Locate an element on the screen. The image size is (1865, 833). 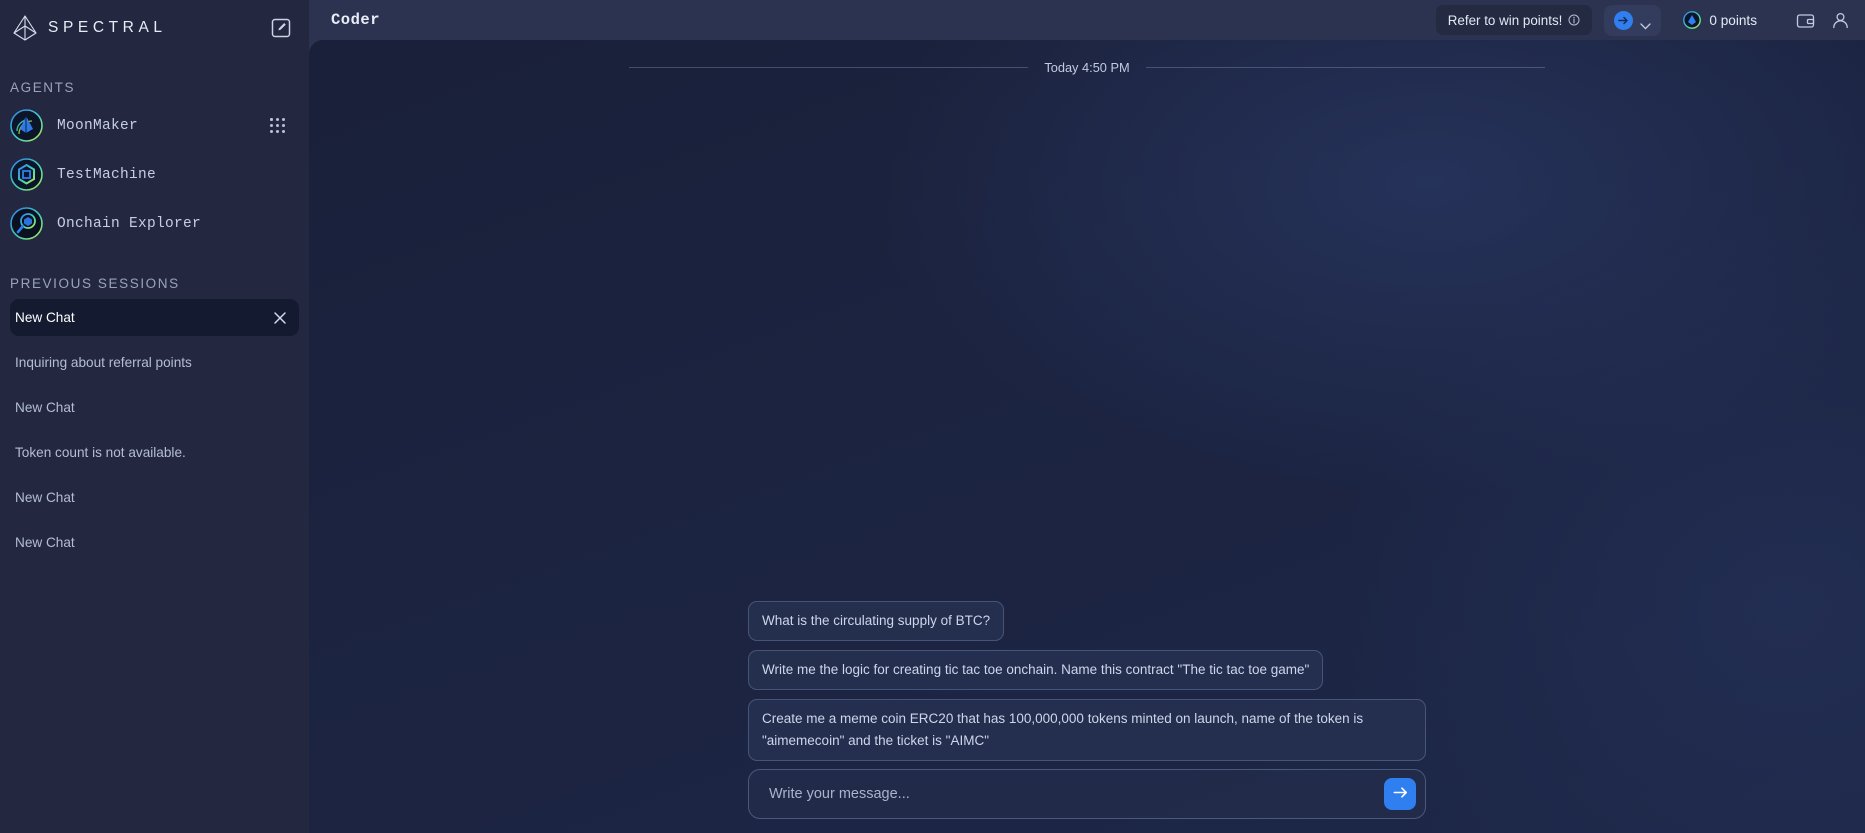
agent-name: TestMachine is located at coordinates (107, 174).